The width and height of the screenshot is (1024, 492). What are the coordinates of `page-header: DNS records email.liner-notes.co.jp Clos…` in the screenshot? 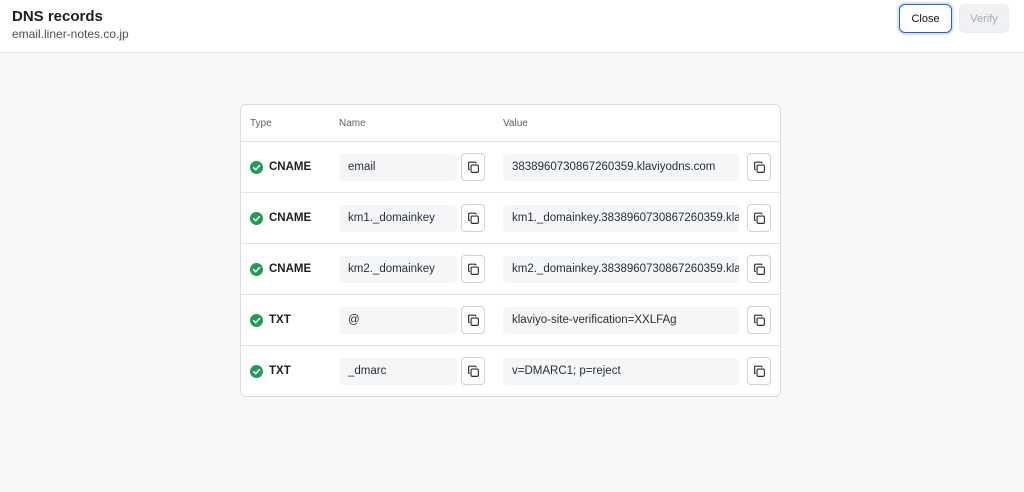 It's located at (512, 26).